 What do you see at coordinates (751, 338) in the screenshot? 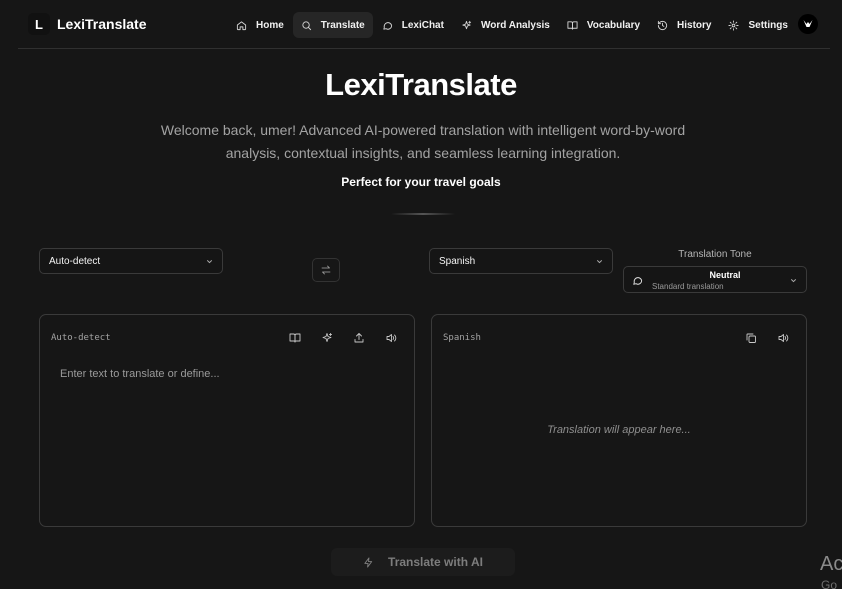
I see `copy-icon` at bounding box center [751, 338].